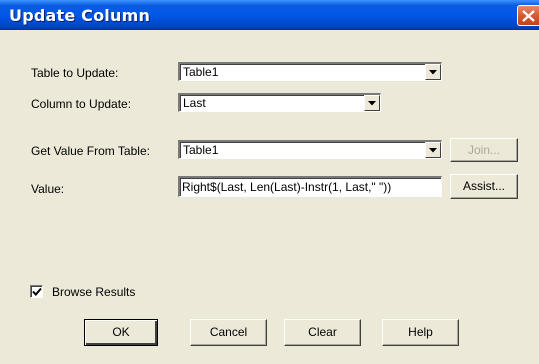 Image resolution: width=539 pixels, height=364 pixels. I want to click on close-icon, so click(528, 16).